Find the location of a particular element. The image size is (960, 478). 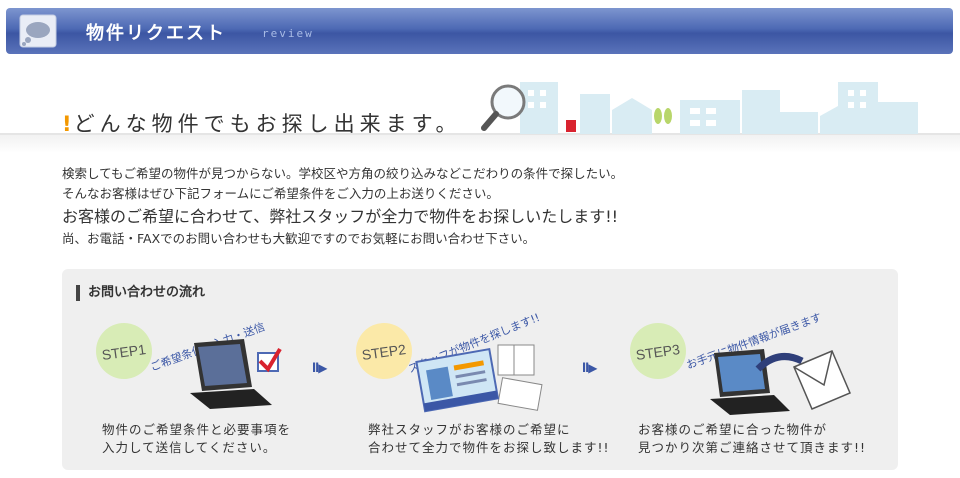

banner-headline: !どんな物件でもお探し出来ます。 is located at coordinates (261, 123).